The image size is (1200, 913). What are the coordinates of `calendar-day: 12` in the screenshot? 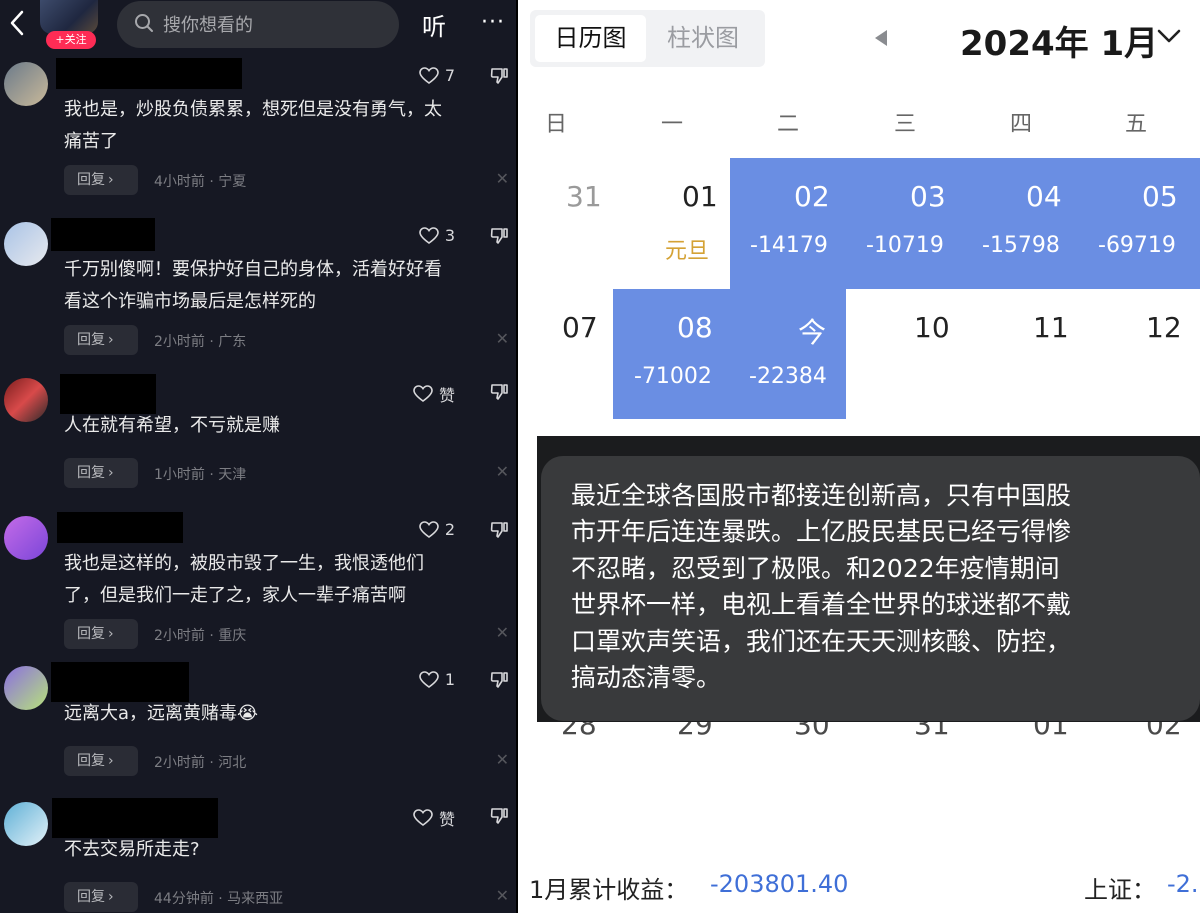 It's located at (1164, 327).